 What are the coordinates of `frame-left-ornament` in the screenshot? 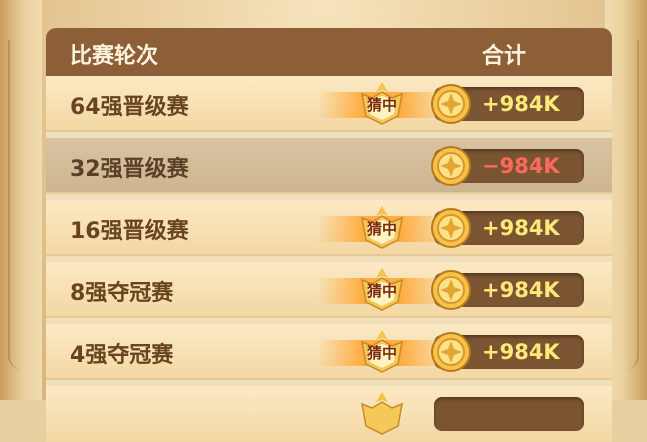 It's located at (21, 200).